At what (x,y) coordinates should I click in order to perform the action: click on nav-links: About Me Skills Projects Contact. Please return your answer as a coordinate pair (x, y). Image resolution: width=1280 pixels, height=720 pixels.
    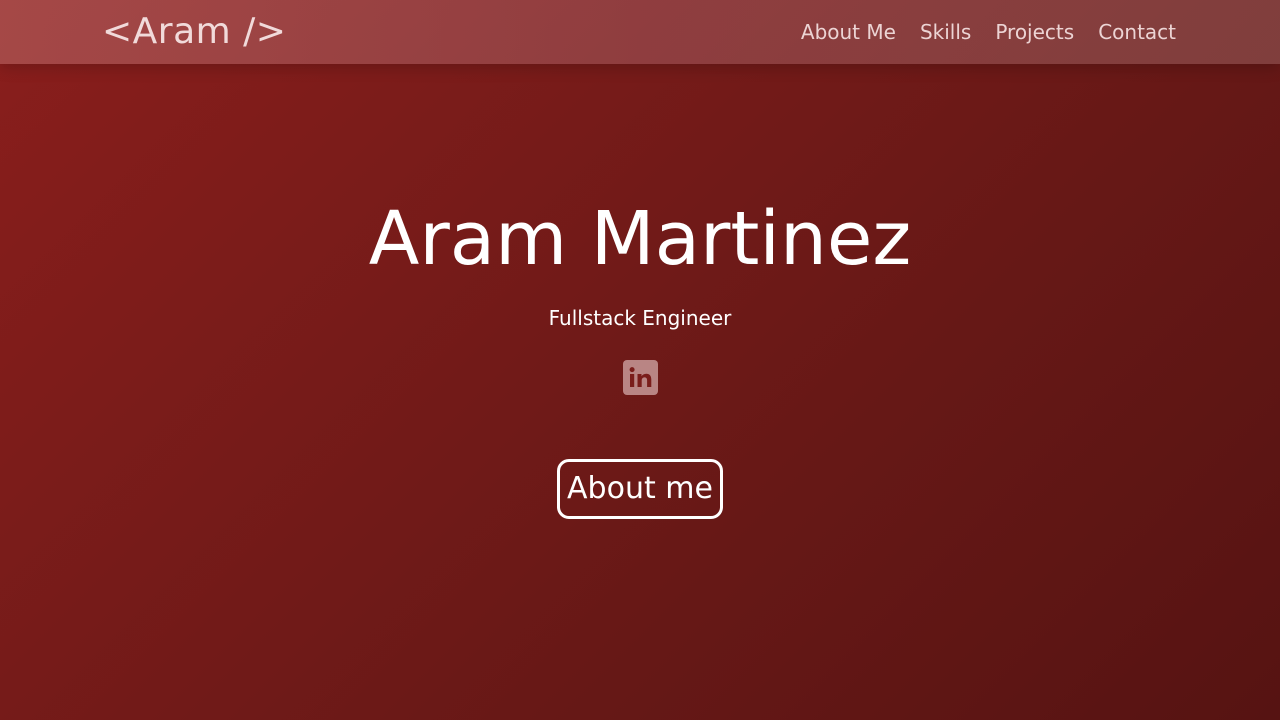
    Looking at the image, I should click on (988, 32).